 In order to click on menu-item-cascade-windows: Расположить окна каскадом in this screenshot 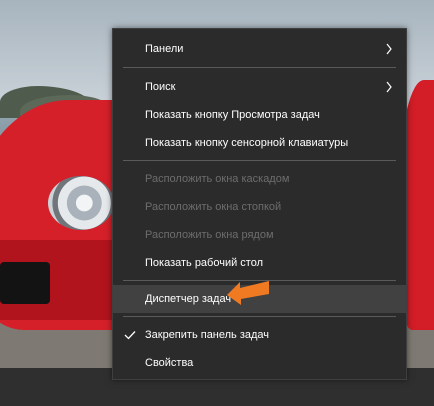, I will do `click(259, 179)`.